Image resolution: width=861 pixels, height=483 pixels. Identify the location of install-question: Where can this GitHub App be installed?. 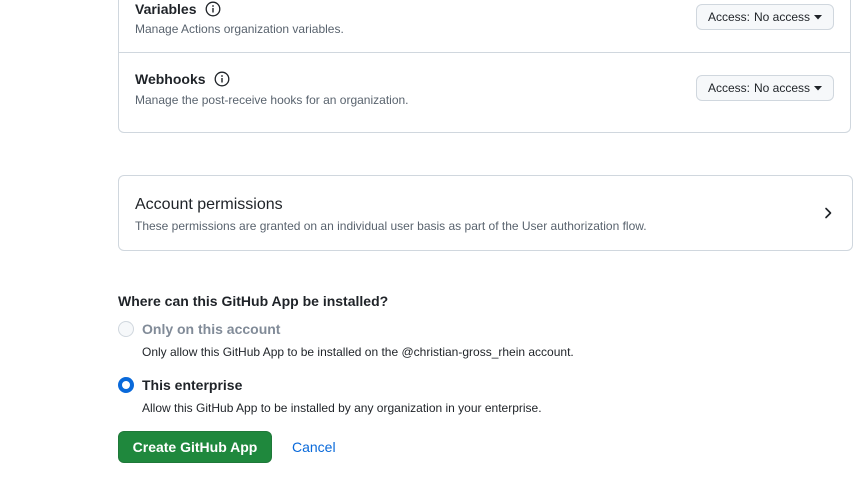
(253, 301).